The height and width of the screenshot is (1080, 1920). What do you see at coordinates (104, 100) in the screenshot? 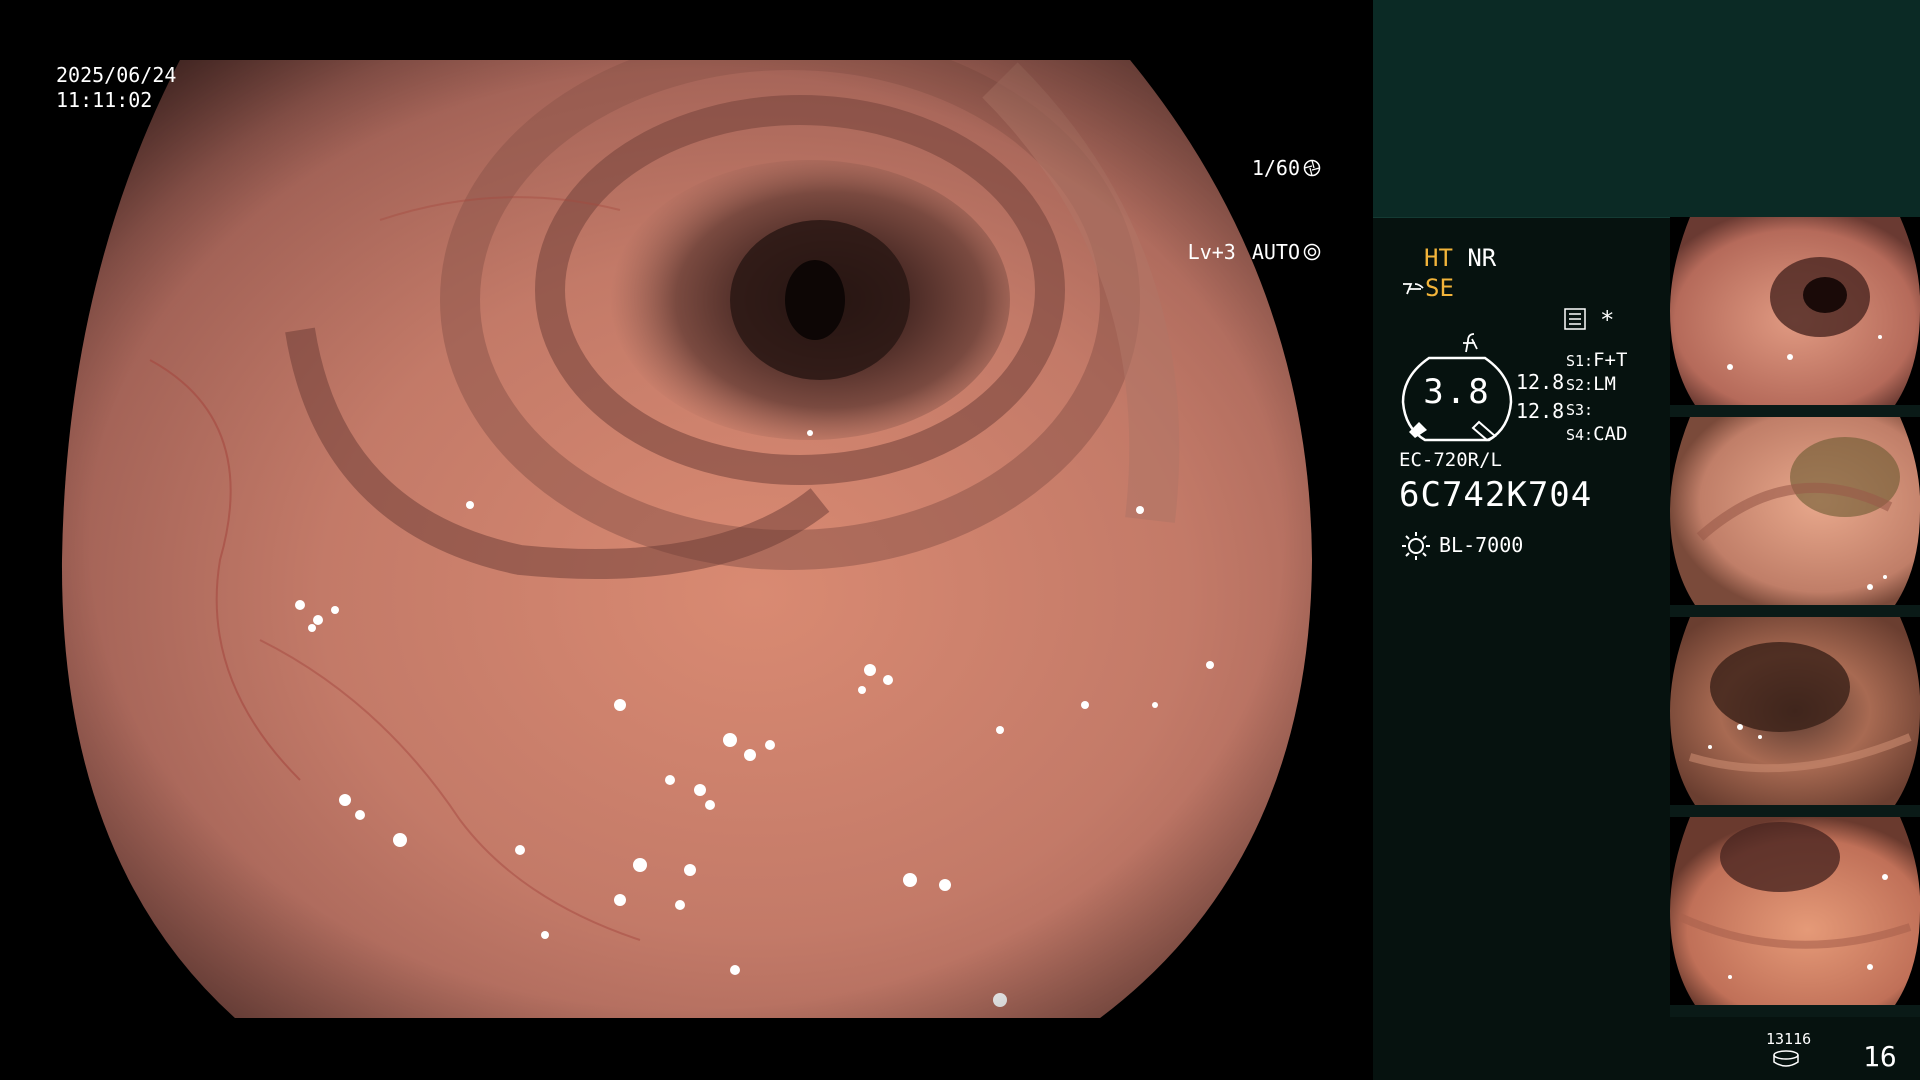
I see `time-text: 11:11:02` at bounding box center [104, 100].